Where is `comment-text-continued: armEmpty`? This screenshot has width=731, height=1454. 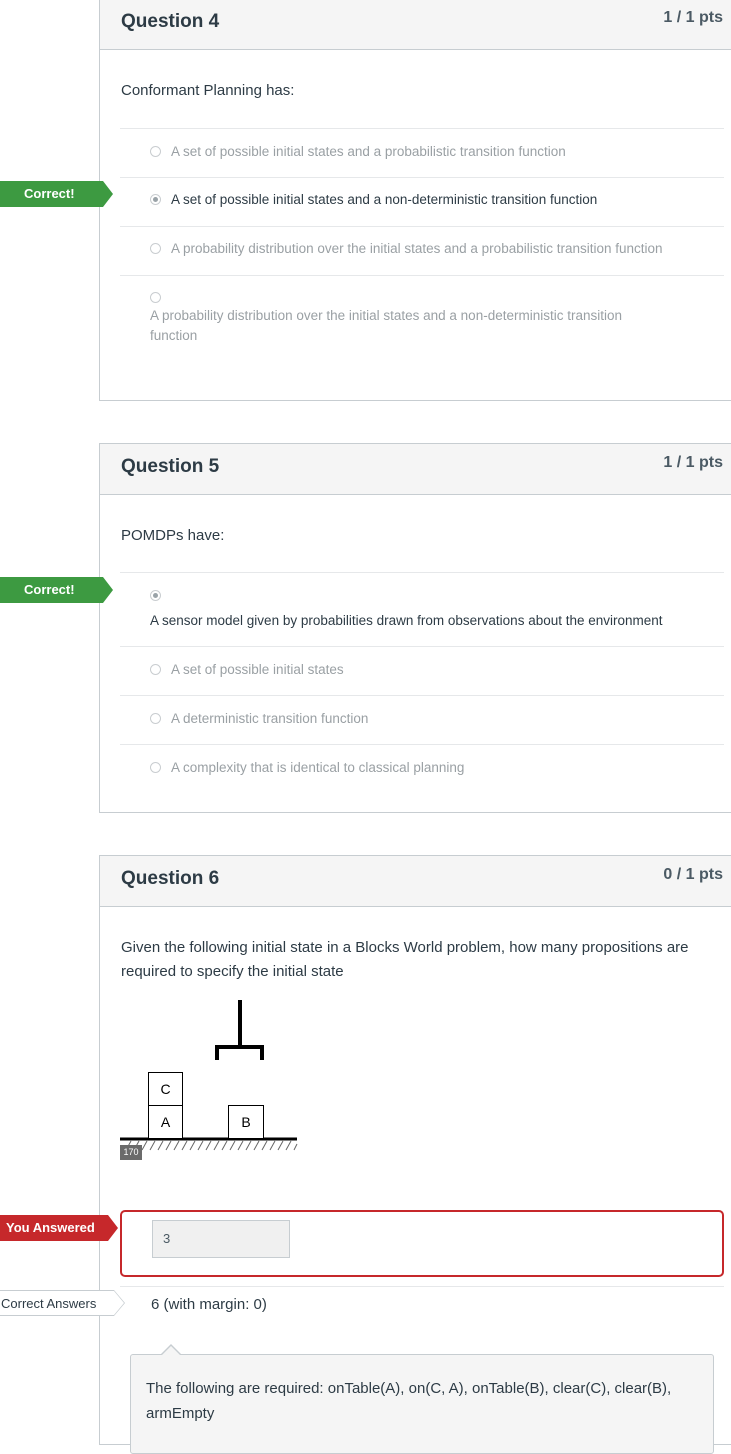 comment-text-continued: armEmpty is located at coordinates (180, 1413).